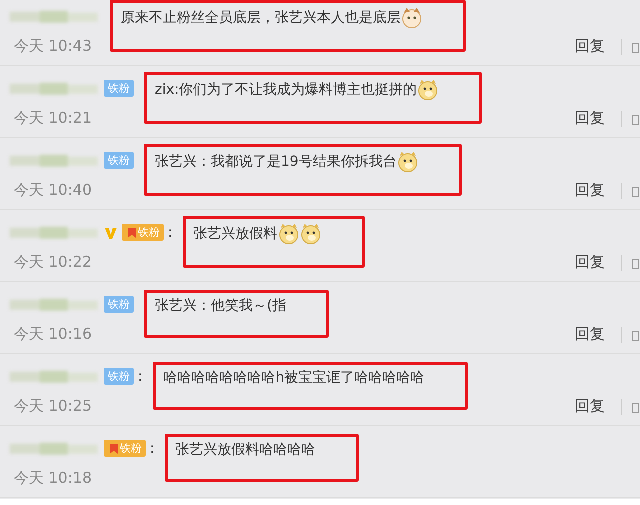 This screenshot has height=505, width=640. Describe the element at coordinates (286, 89) in the screenshot. I see `comment-text: zix:你们为了不让我成为爆料博主也挺拼的` at that location.